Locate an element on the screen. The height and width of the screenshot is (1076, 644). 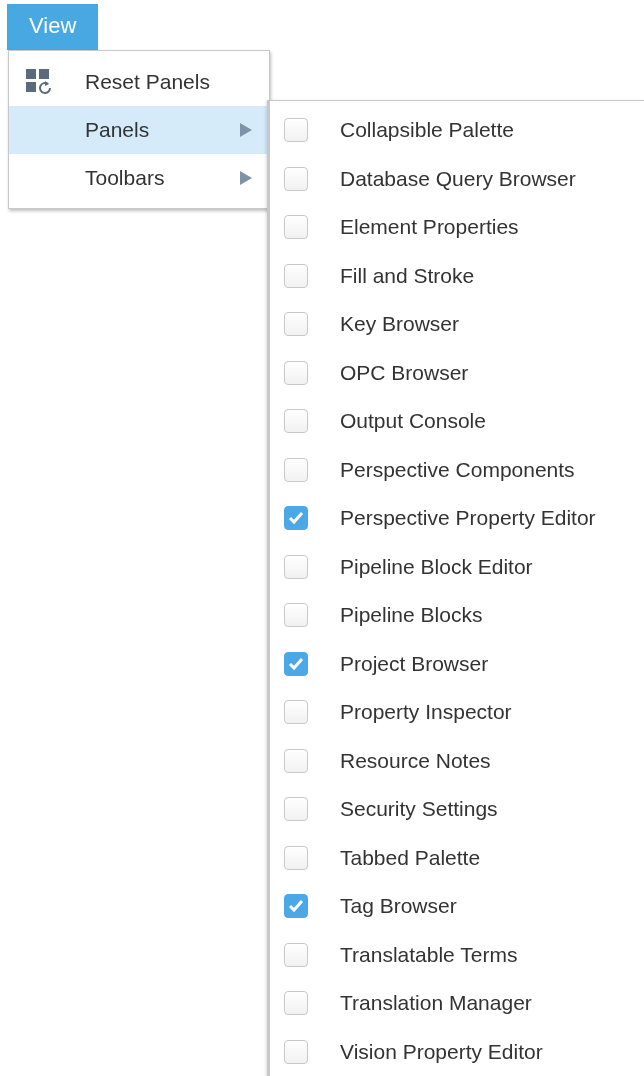
menu-item: Tag Browser is located at coordinates (457, 906).